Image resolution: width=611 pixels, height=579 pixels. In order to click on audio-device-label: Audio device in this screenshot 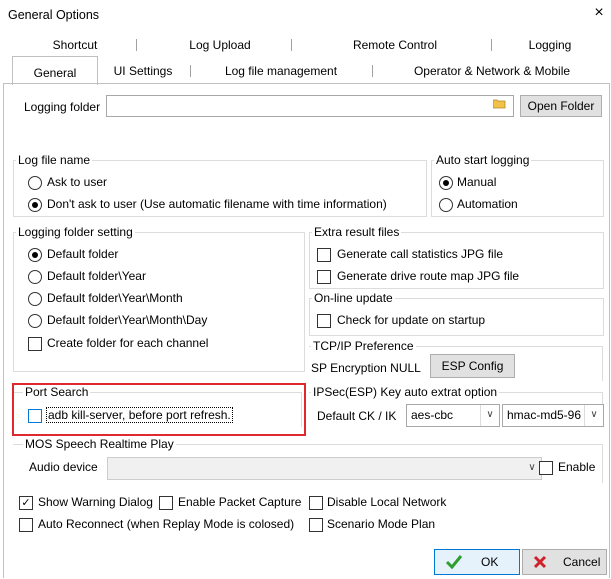, I will do `click(63, 467)`.